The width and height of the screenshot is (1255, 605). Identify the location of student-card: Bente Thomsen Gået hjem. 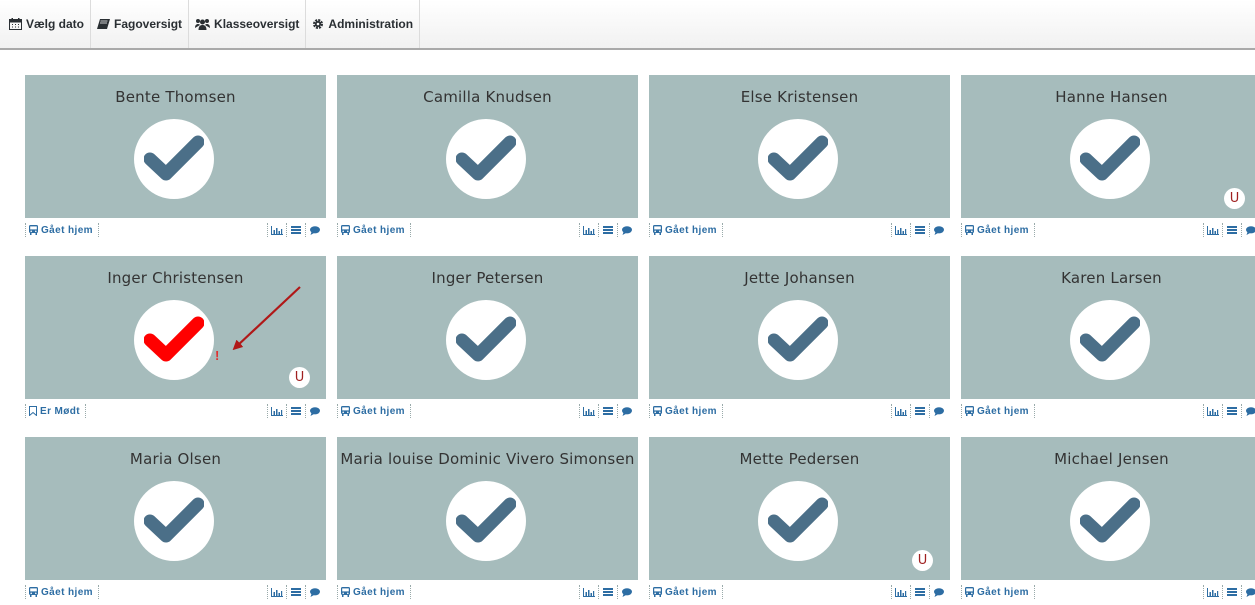
(175, 159).